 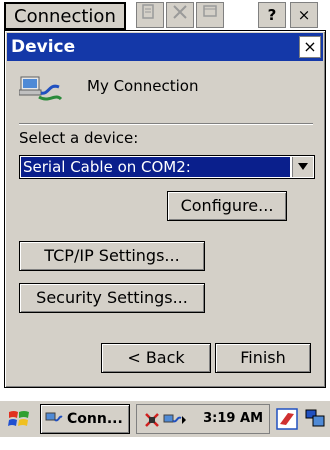 What do you see at coordinates (210, 15) in the screenshot?
I see `view-icon` at bounding box center [210, 15].